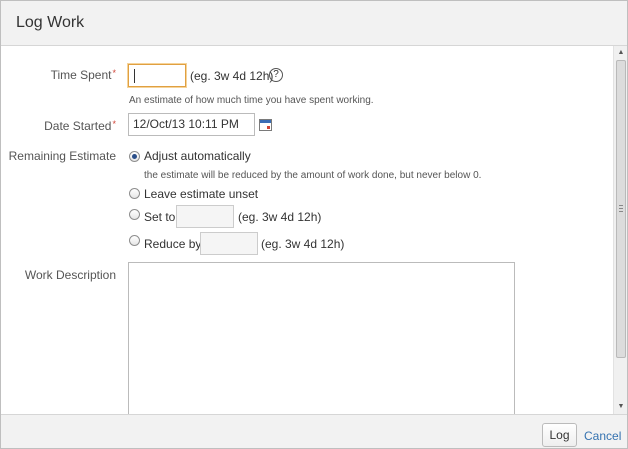  Describe the element at coordinates (303, 244) in the screenshot. I see `reduce-by-hint: (eg. 3w 4d 12h)` at that location.